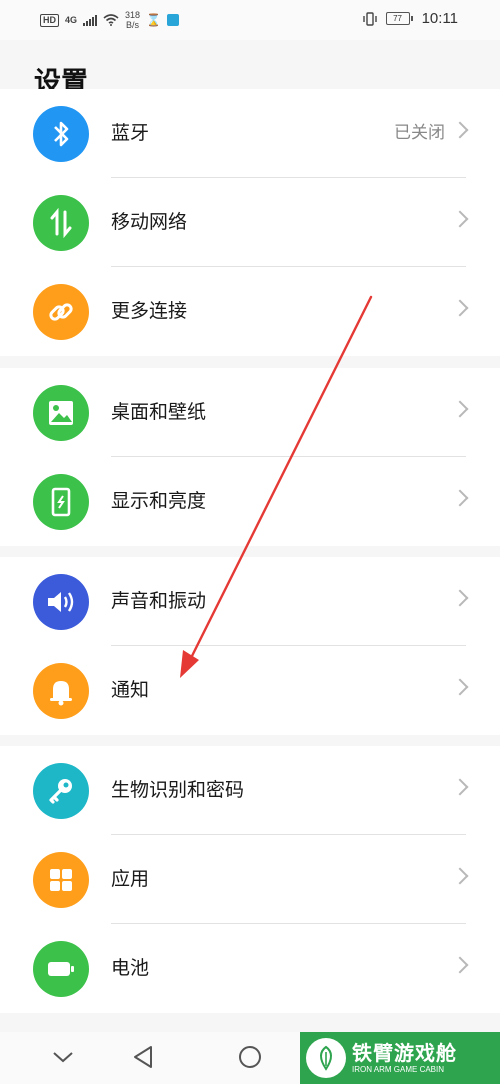 The width and height of the screenshot is (500, 1084). What do you see at coordinates (61, 969) in the screenshot?
I see `battery-icon` at bounding box center [61, 969].